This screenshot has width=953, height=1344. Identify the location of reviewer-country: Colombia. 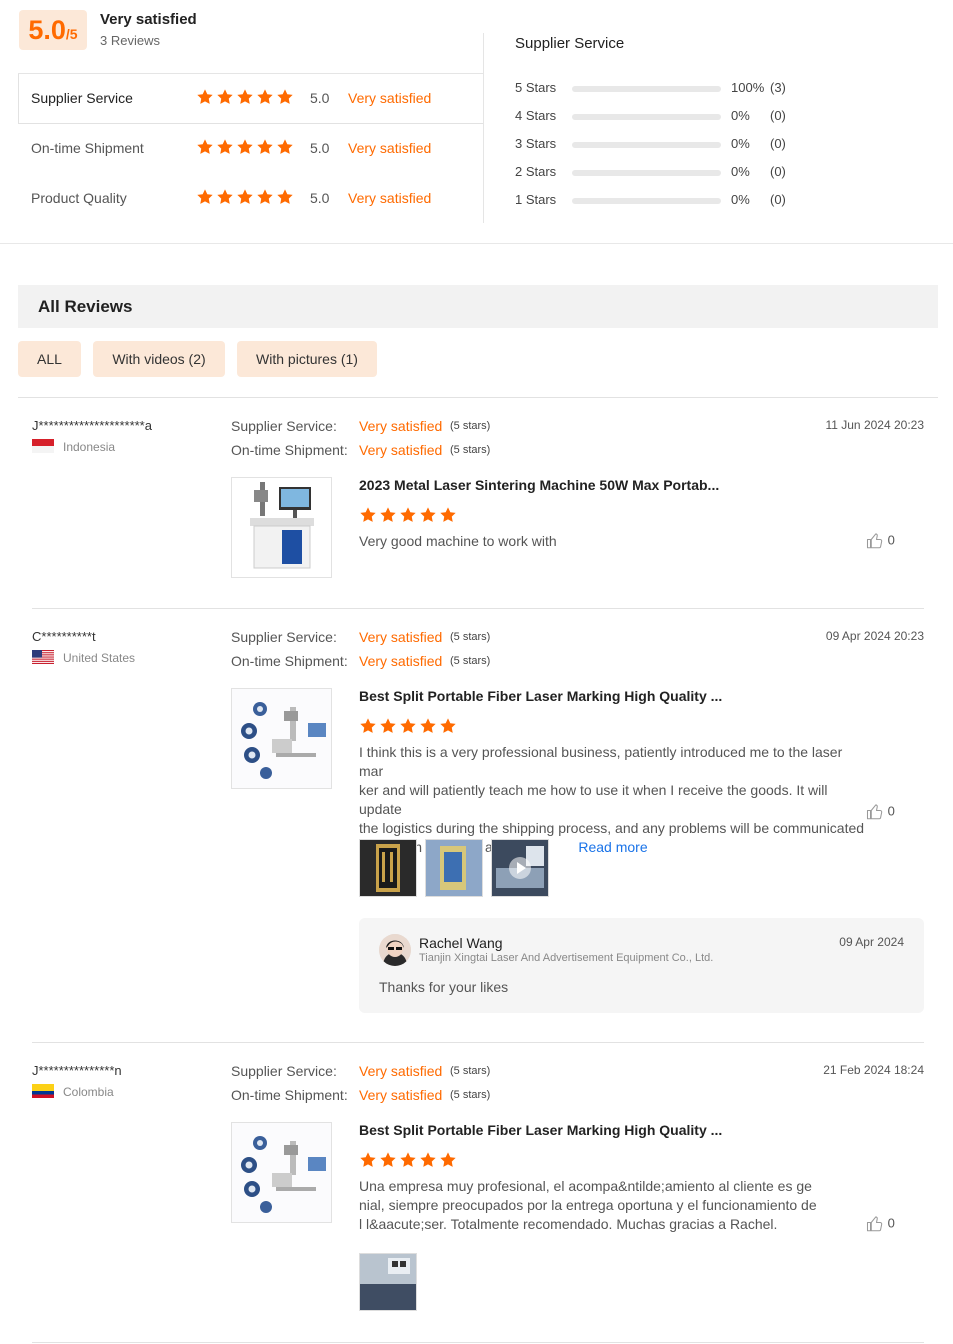
(88, 1092).